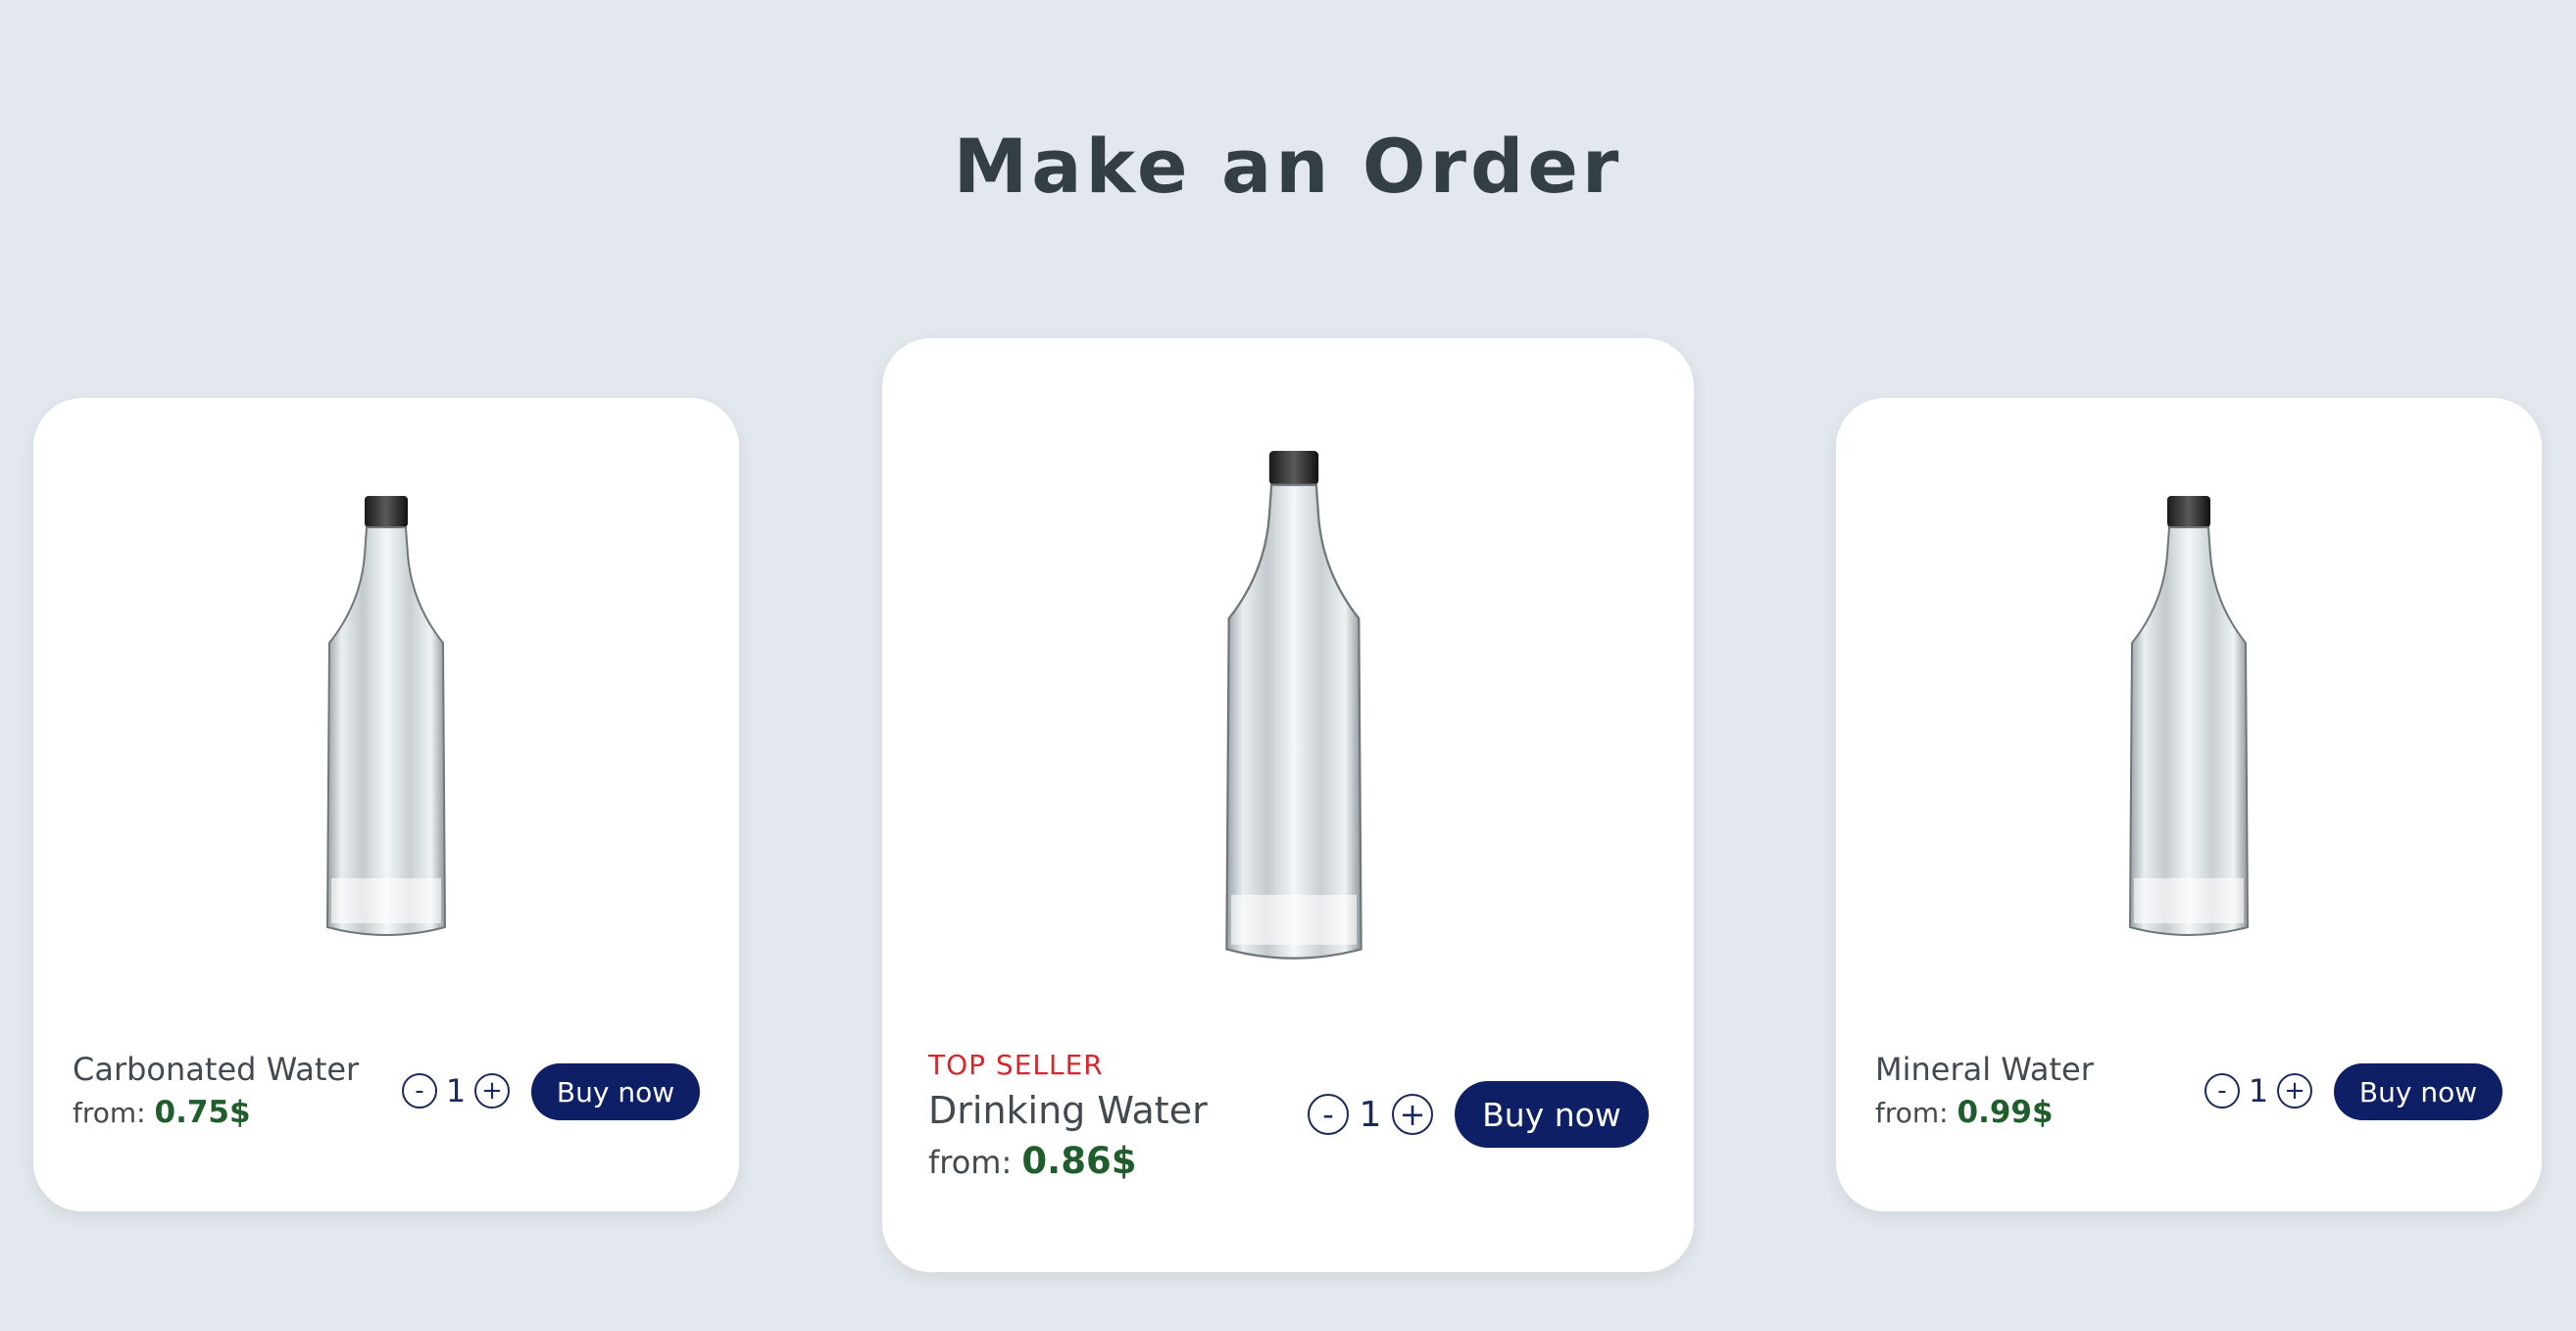 This screenshot has width=2576, height=1331. Describe the element at coordinates (216, 1069) in the screenshot. I see `product-name: Carbonated Water` at that location.